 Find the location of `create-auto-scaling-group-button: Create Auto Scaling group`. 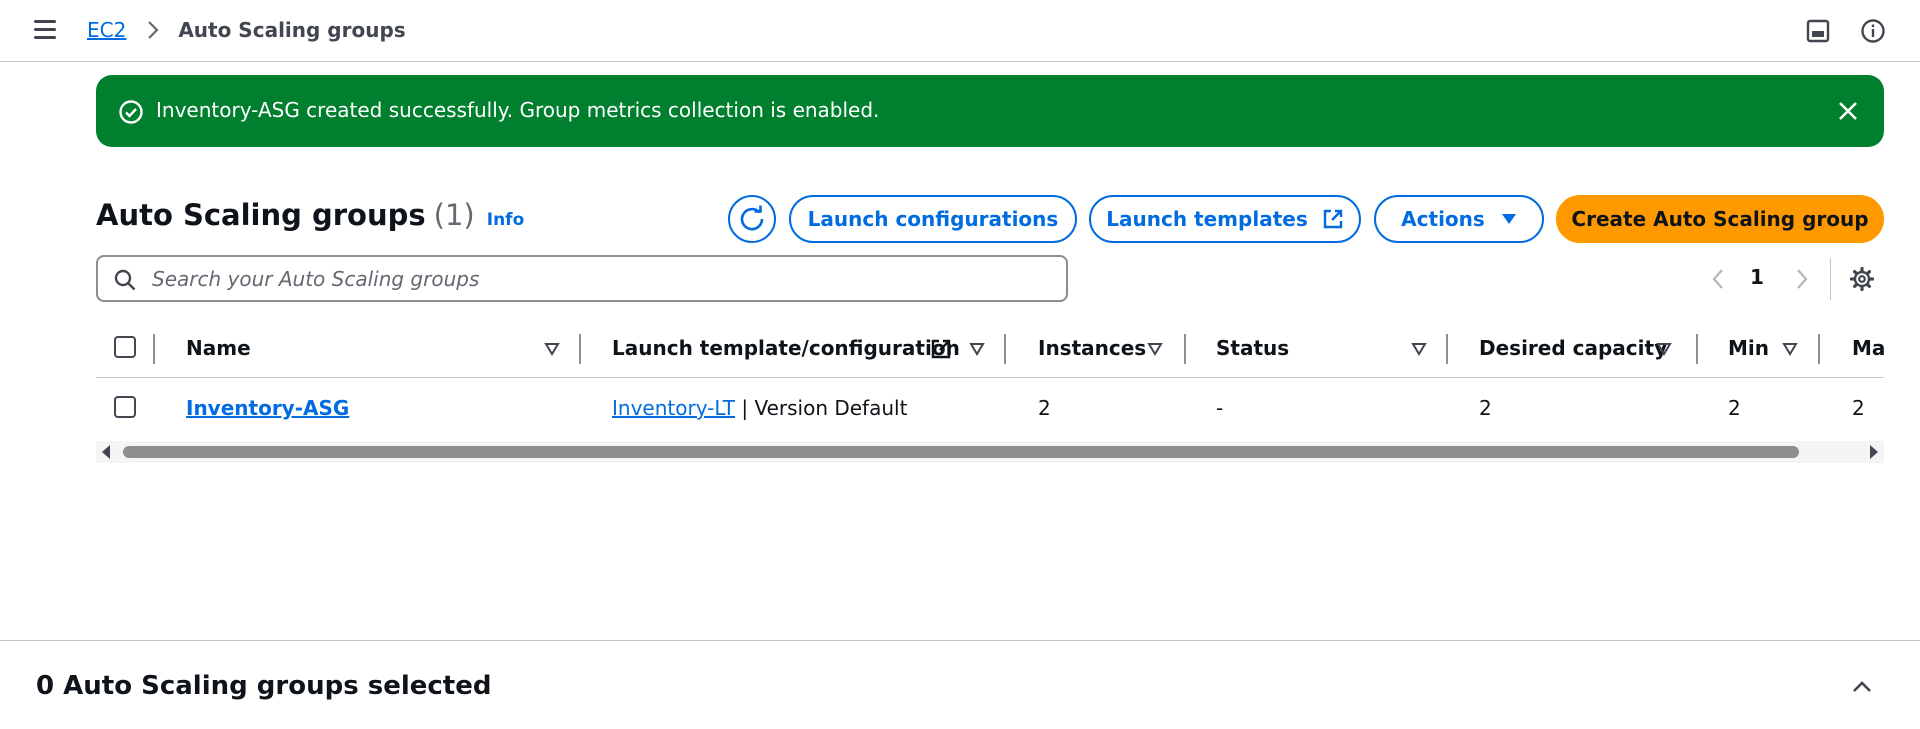

create-auto-scaling-group-button: Create Auto Scaling group is located at coordinates (1720, 219).